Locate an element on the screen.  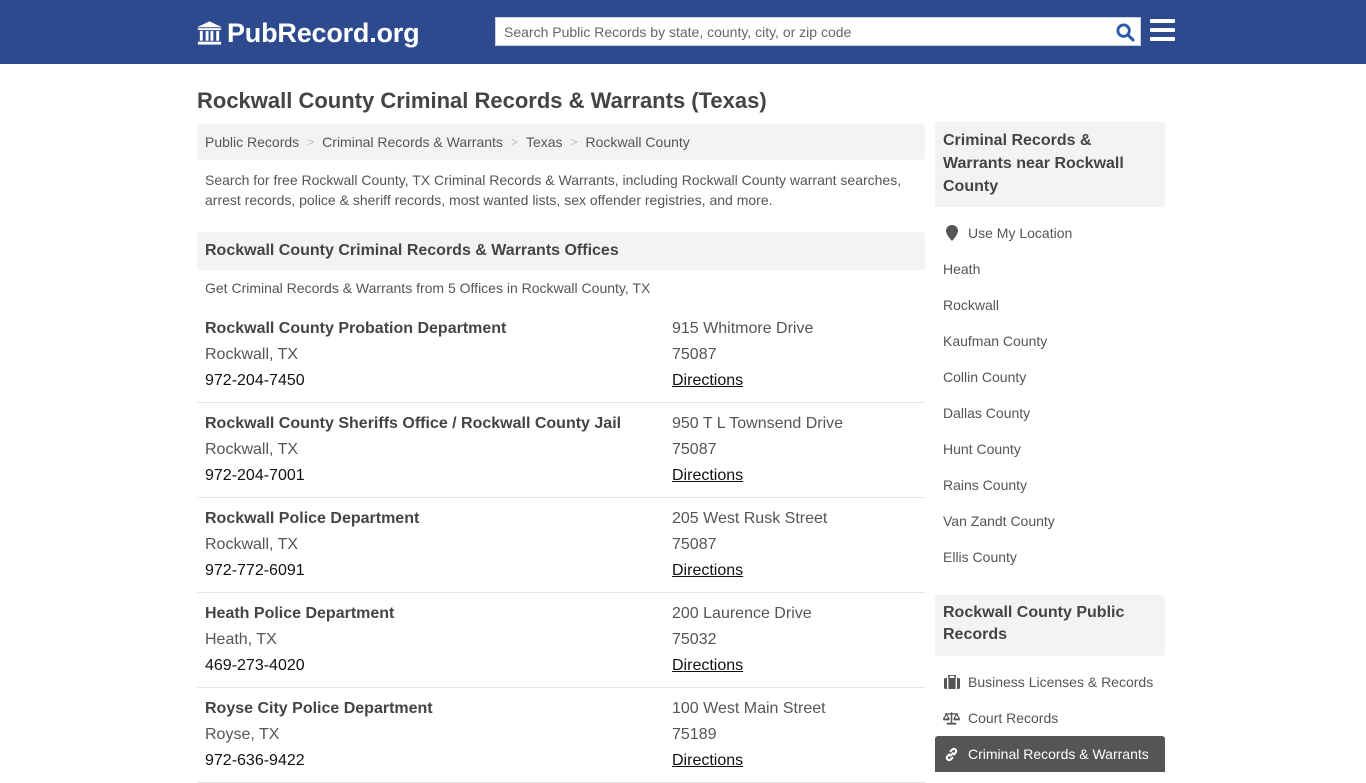
office-address: 100 West Main Street is located at coordinates (749, 708).